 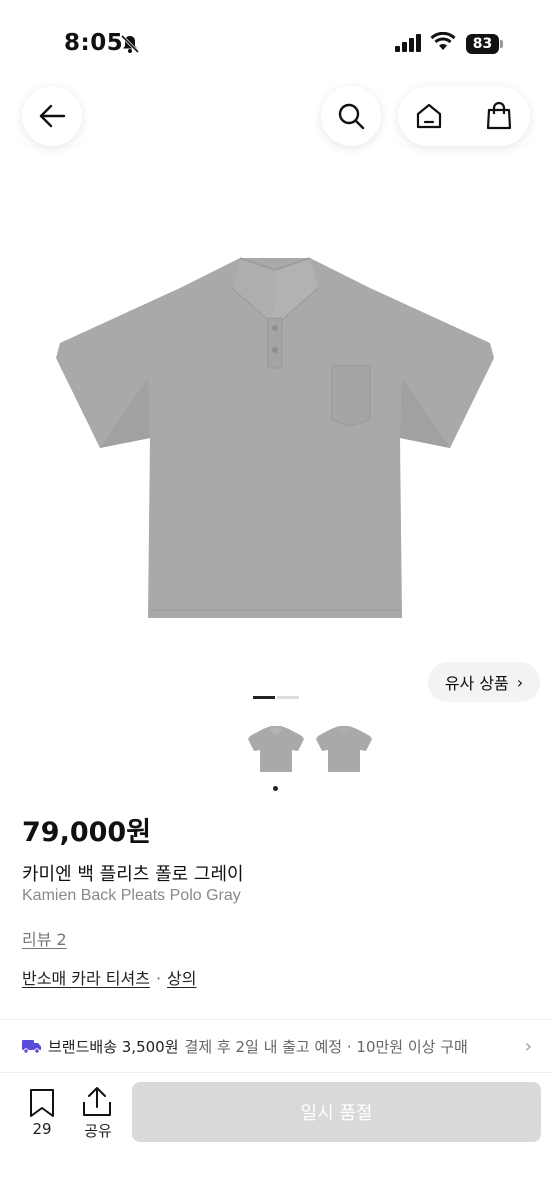 I want to click on truck-icon, so click(x=31, y=1047).